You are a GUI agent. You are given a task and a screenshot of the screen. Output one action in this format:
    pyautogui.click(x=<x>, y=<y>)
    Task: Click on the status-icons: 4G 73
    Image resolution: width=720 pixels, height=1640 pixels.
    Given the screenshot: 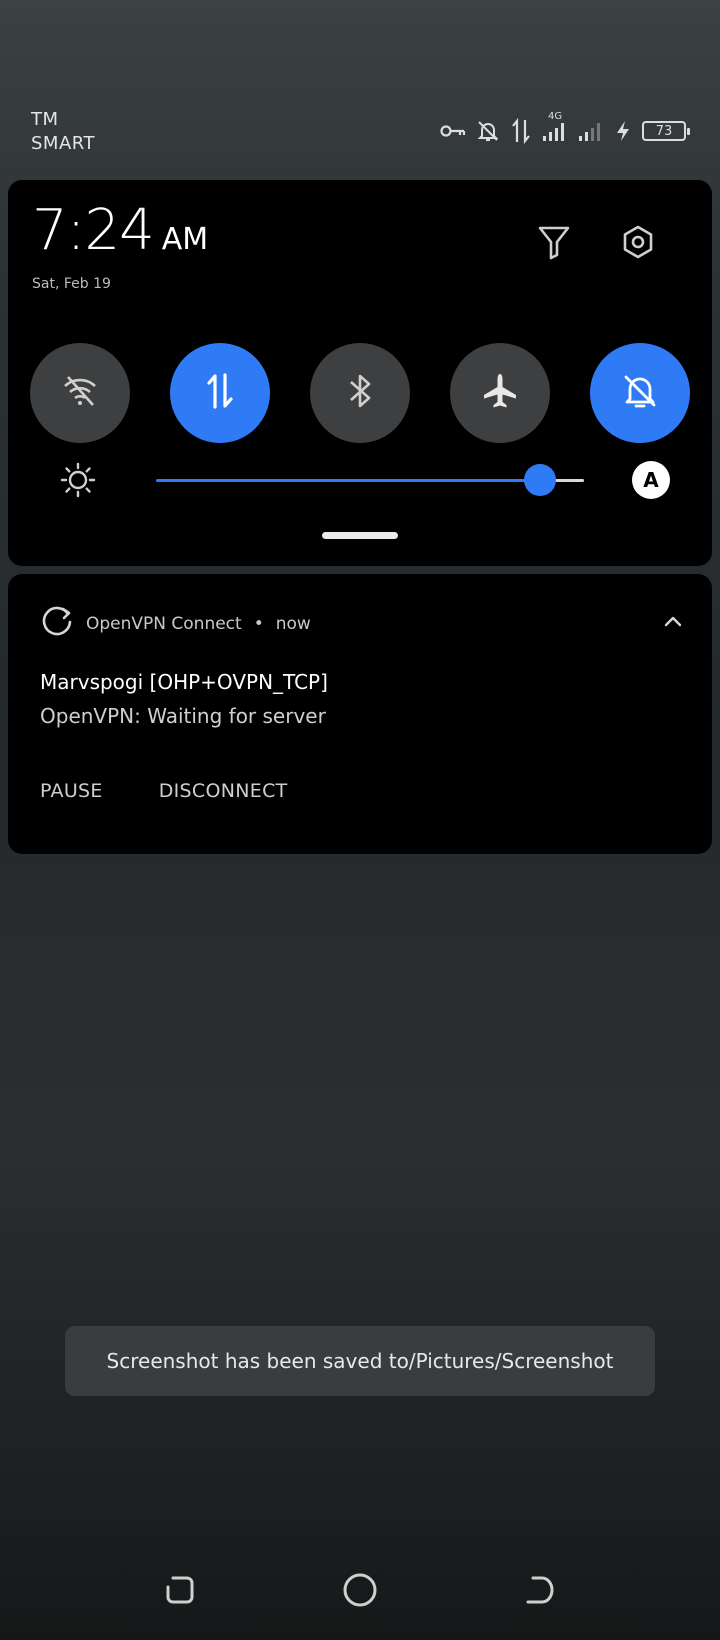 What is the action you would take?
    pyautogui.click(x=565, y=127)
    